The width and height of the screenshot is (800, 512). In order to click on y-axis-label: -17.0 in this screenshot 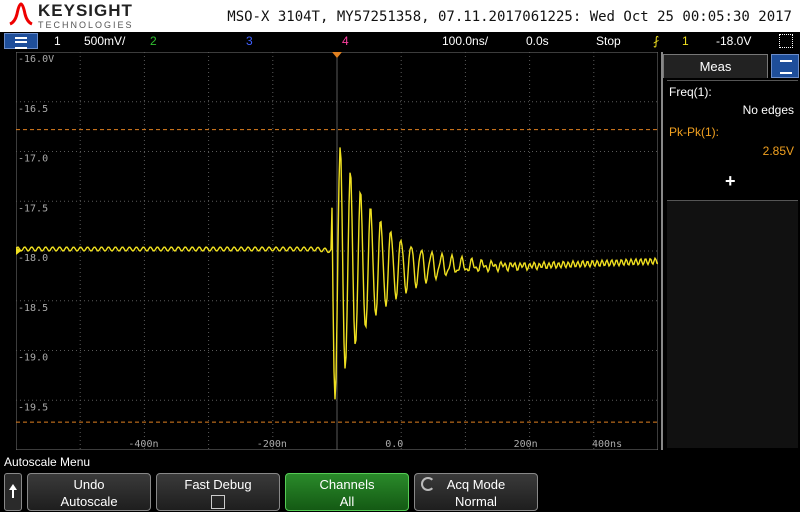, I will do `click(33, 159)`.